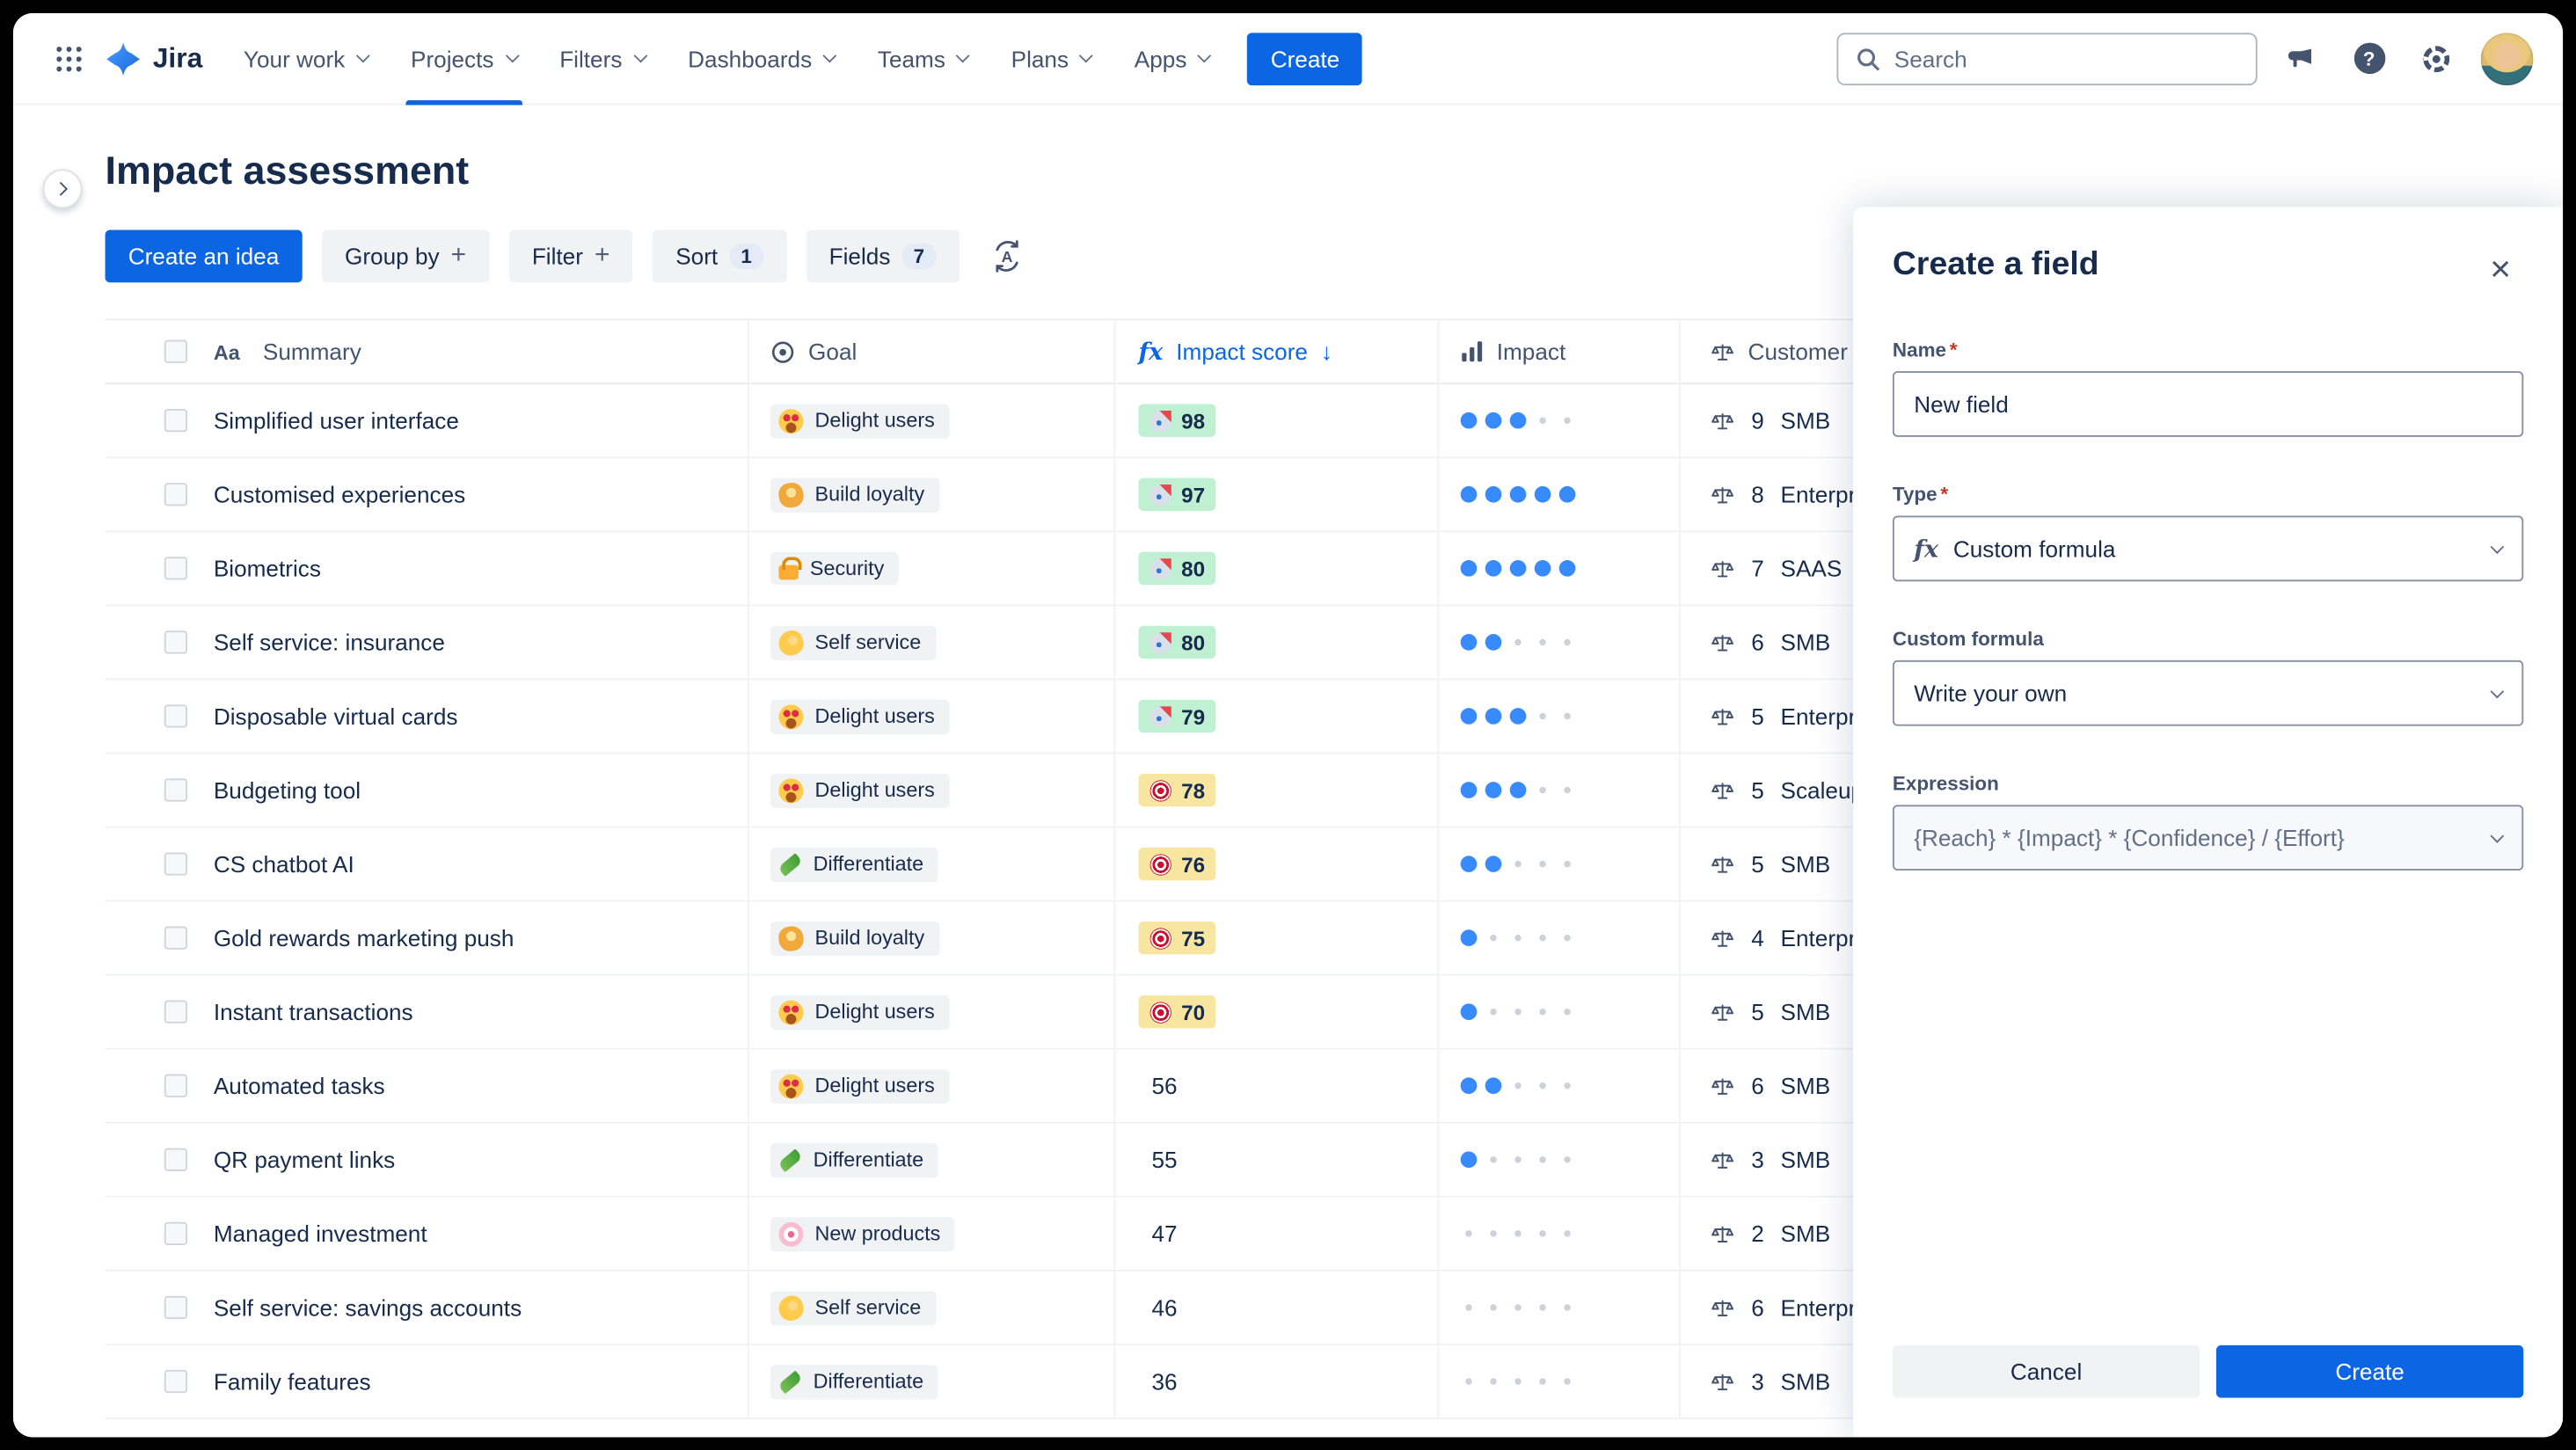  What do you see at coordinates (930, 351) in the screenshot?
I see `column-header-goal: Goal` at bounding box center [930, 351].